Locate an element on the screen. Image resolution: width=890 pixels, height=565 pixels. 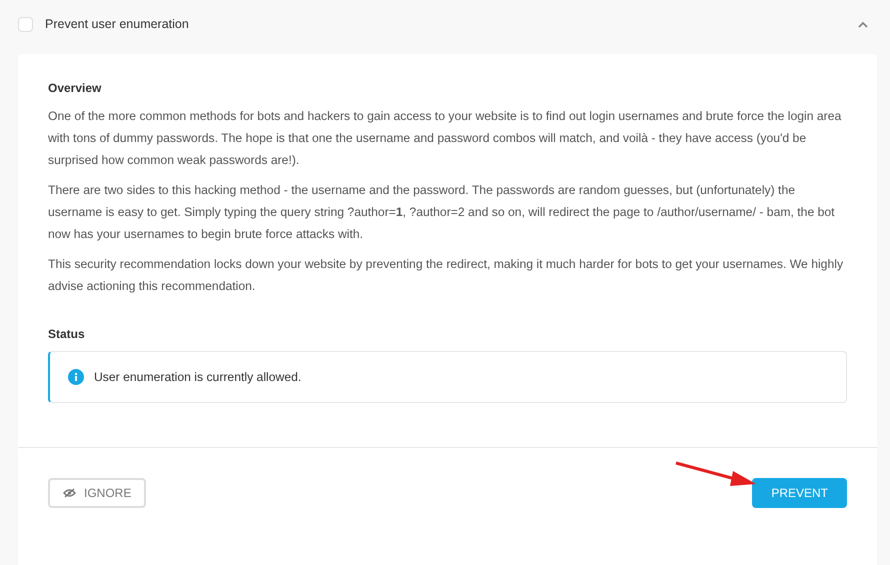
recommendation-title: Prevent user enumeration is located at coordinates (117, 24).